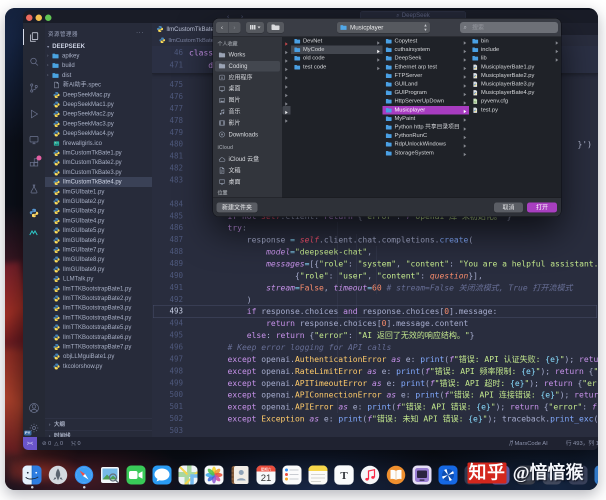  I want to click on file-item-DeepSeek: DeepSeek, so click(426, 58).